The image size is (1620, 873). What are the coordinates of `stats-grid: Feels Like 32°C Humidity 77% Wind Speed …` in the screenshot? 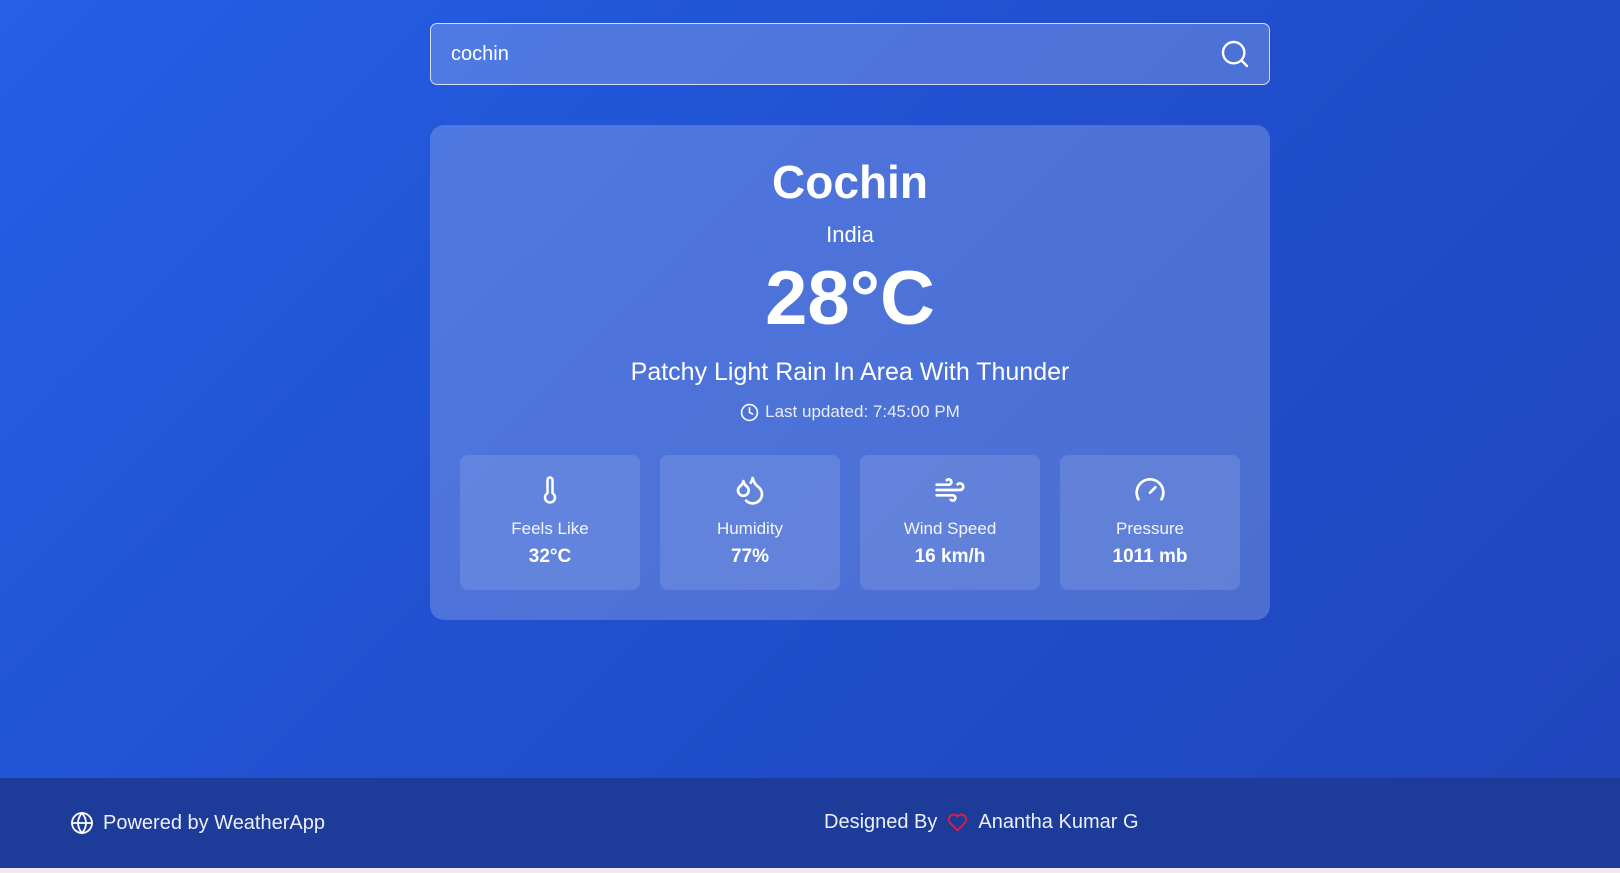 It's located at (850, 522).